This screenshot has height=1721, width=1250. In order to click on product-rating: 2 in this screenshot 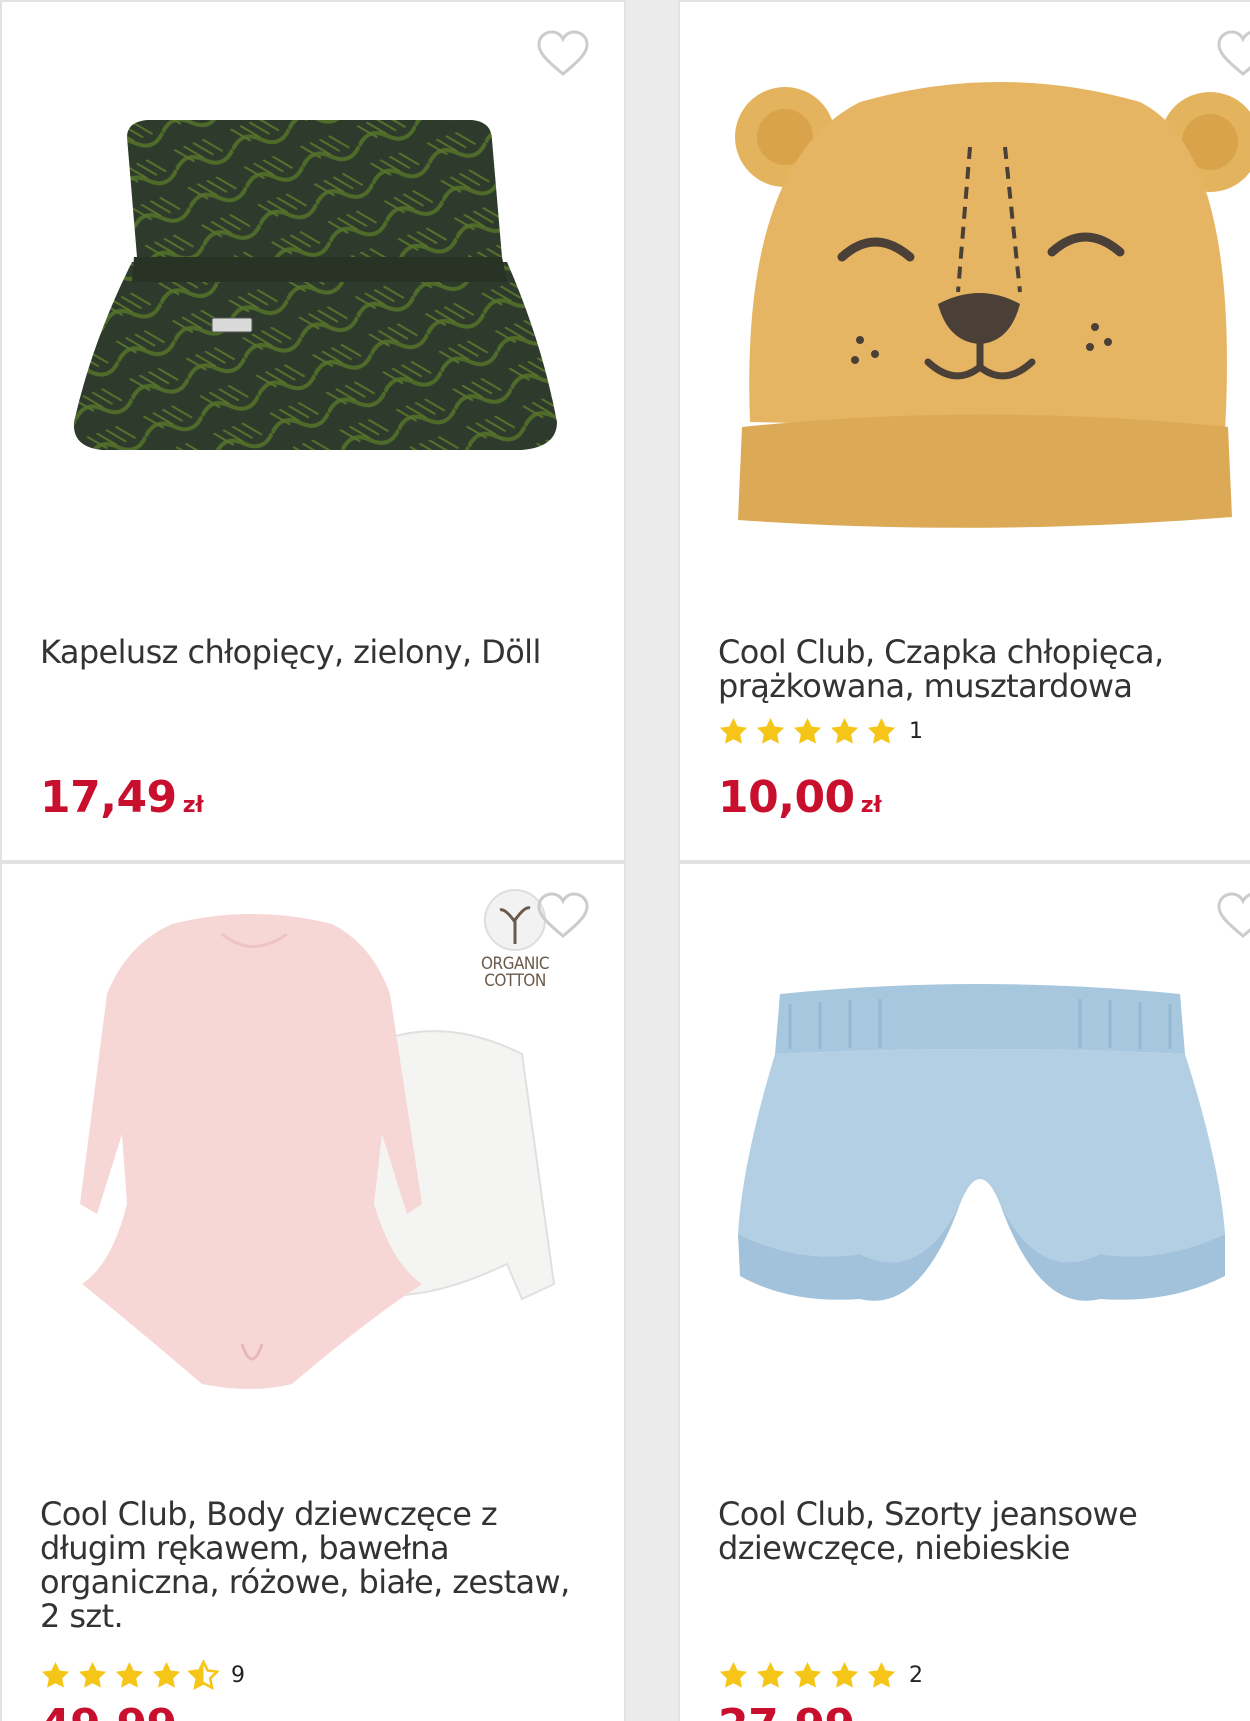, I will do `click(820, 1675)`.